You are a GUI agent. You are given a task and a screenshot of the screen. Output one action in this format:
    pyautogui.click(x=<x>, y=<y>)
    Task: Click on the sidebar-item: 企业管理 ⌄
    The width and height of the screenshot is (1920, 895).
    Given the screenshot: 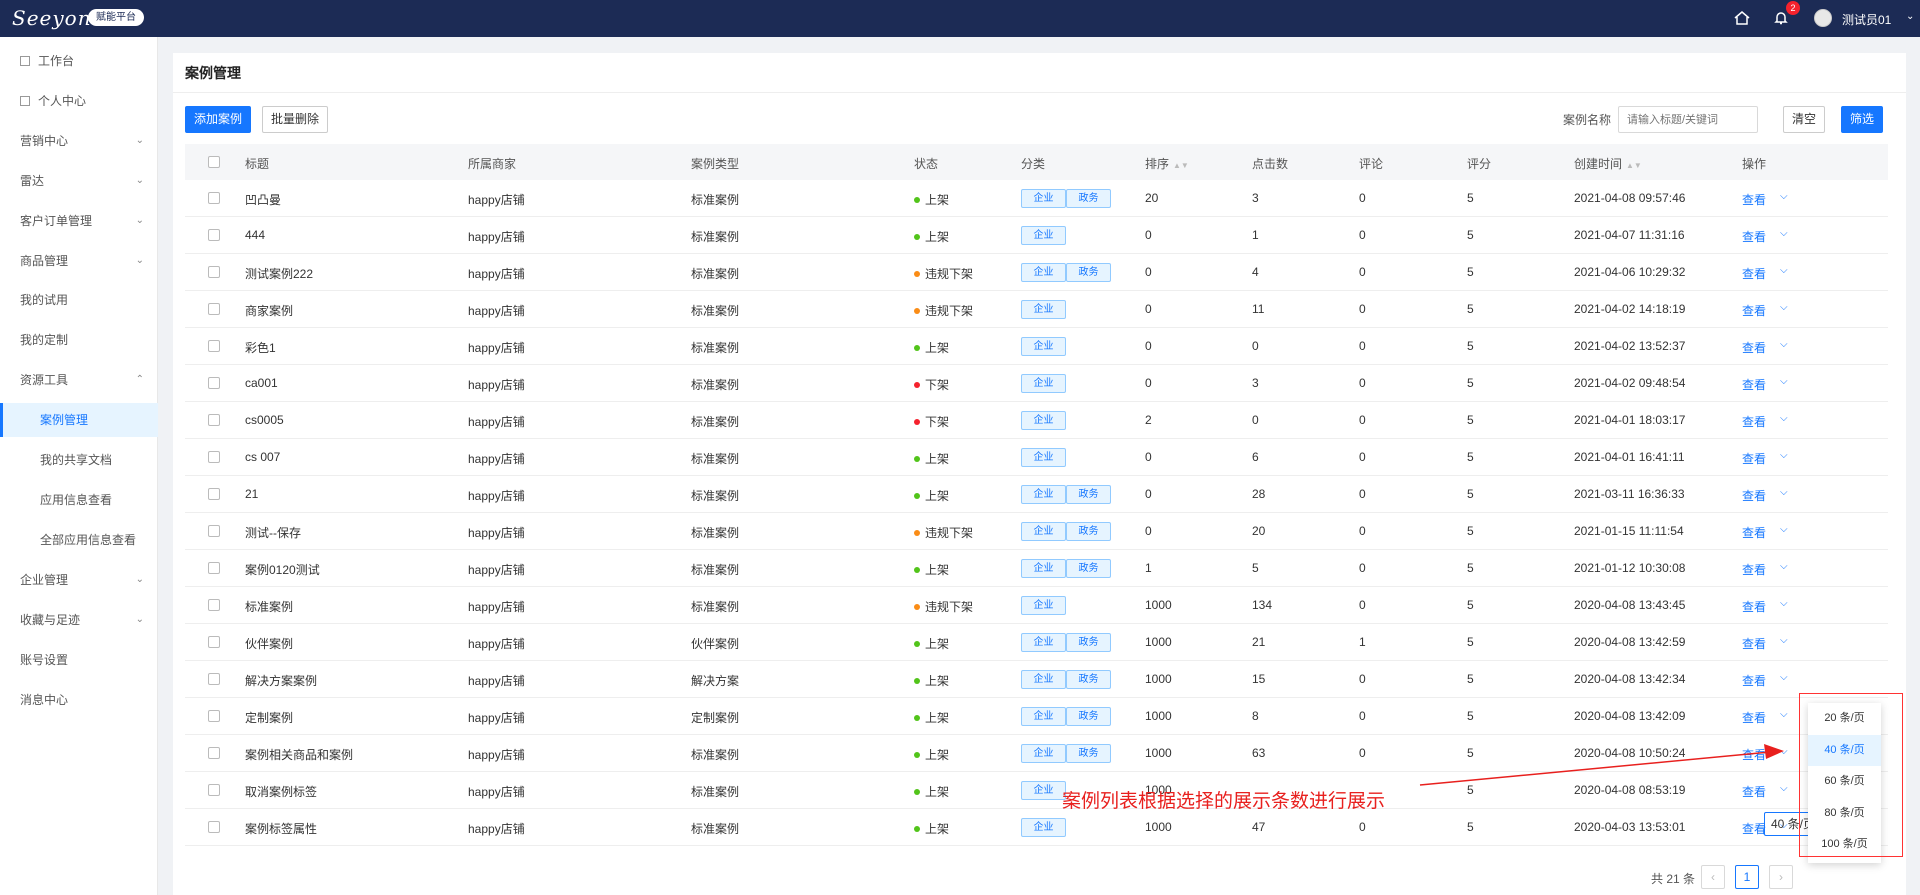 What is the action you would take?
    pyautogui.click(x=79, y=580)
    